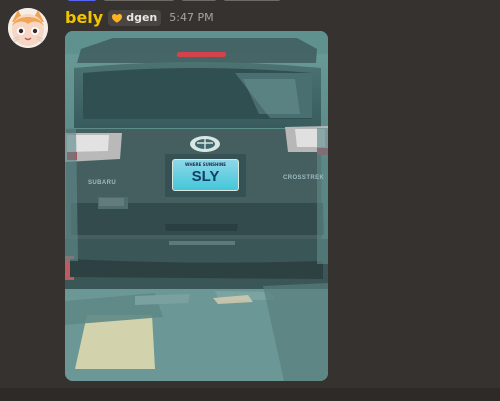 This screenshot has height=401, width=500. I want to click on role-tag: dgen, so click(135, 18).